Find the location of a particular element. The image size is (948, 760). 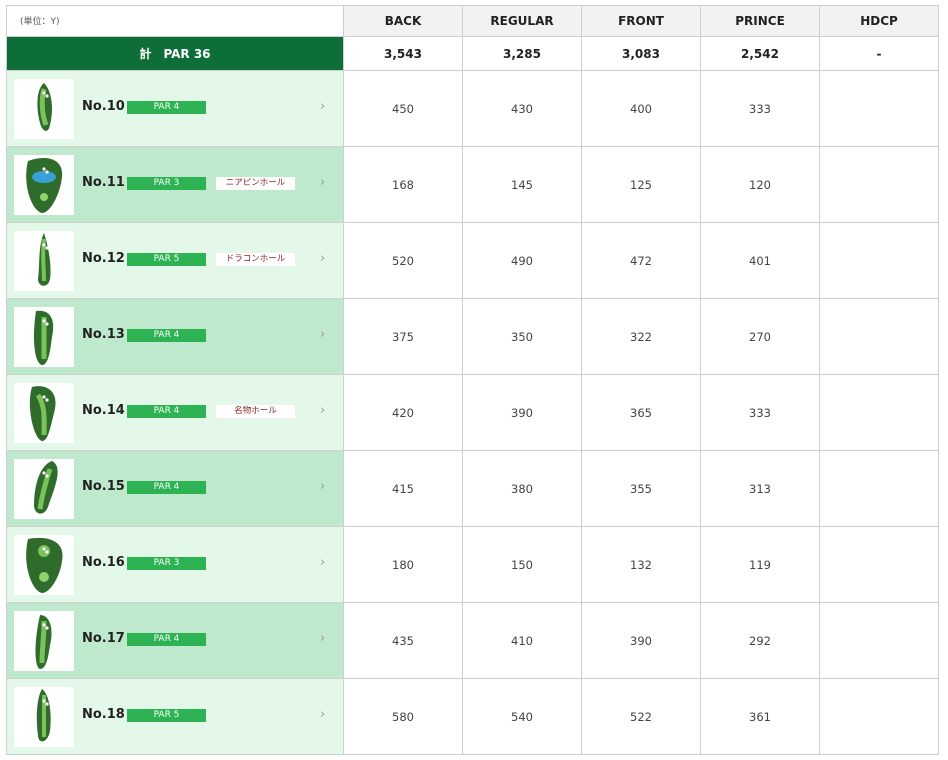

hole-front-yardage: 522 is located at coordinates (641, 716).